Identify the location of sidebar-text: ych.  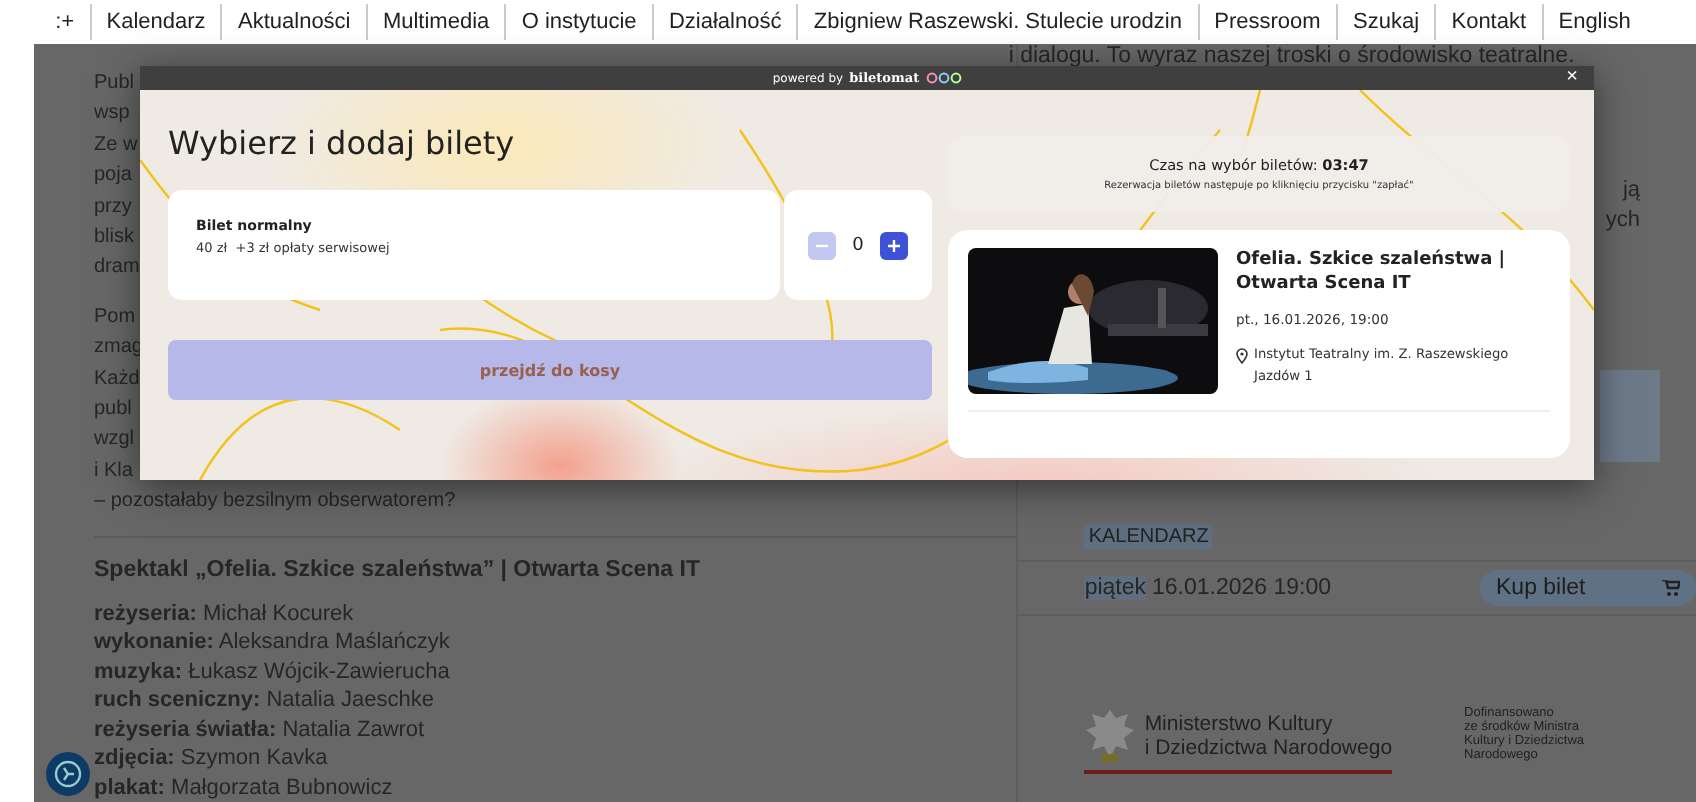
(1622, 221).